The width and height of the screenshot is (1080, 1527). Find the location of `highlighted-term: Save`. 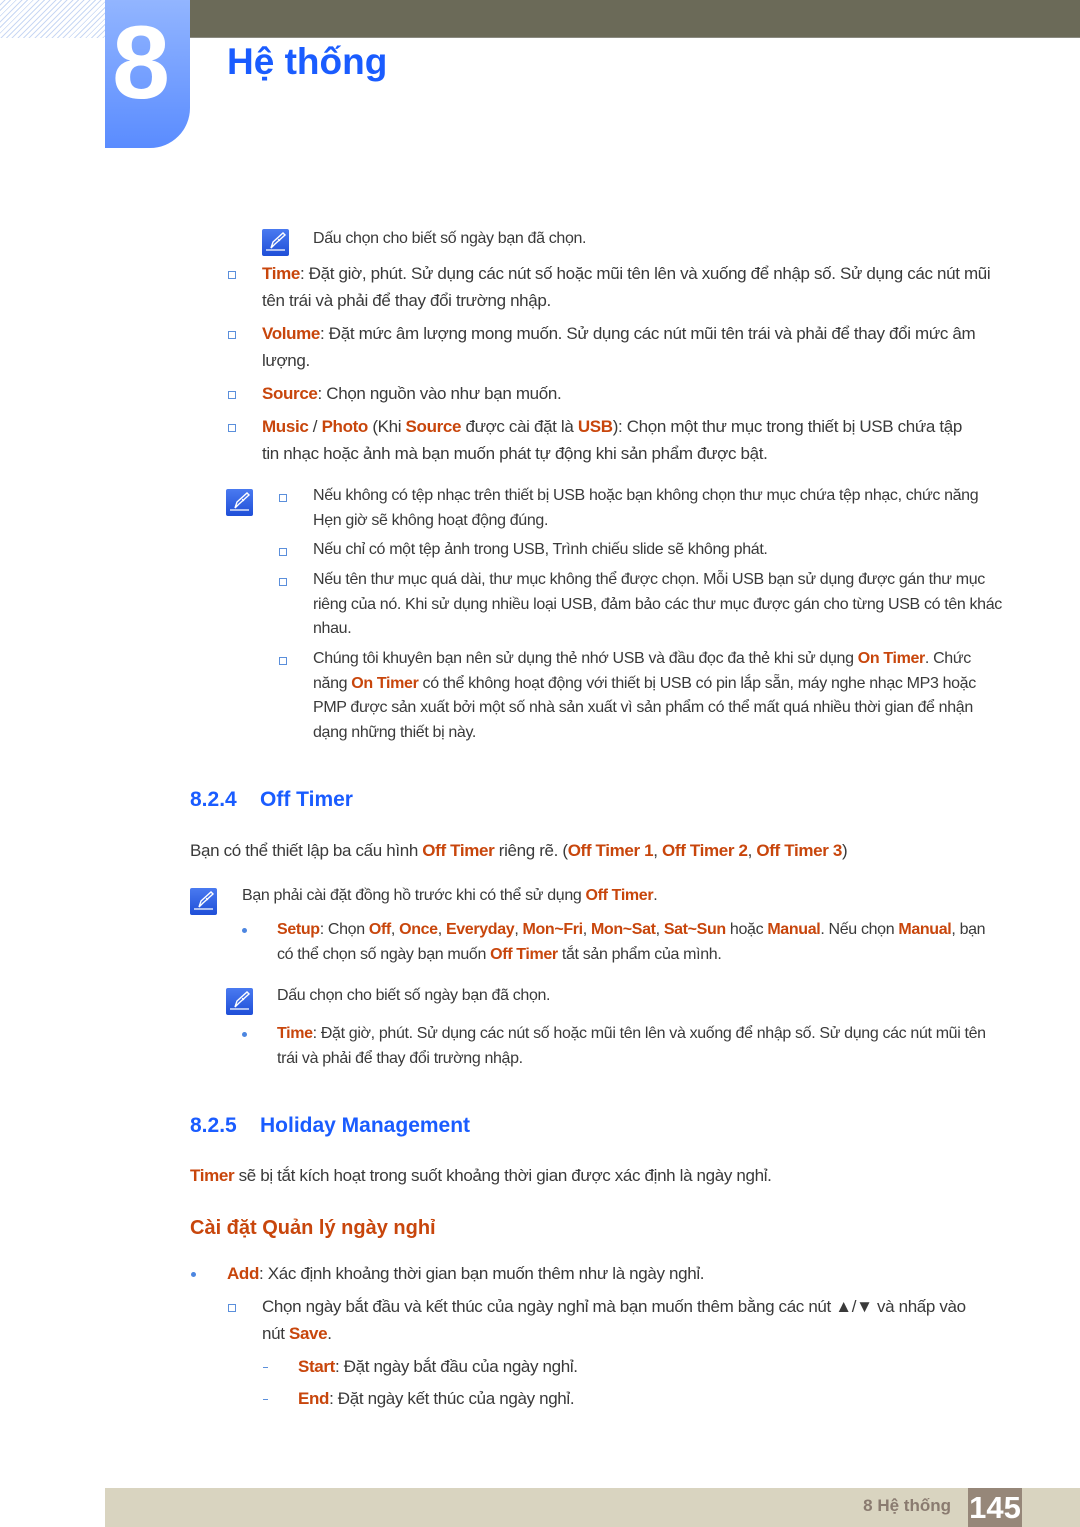

highlighted-term: Save is located at coordinates (308, 1333).